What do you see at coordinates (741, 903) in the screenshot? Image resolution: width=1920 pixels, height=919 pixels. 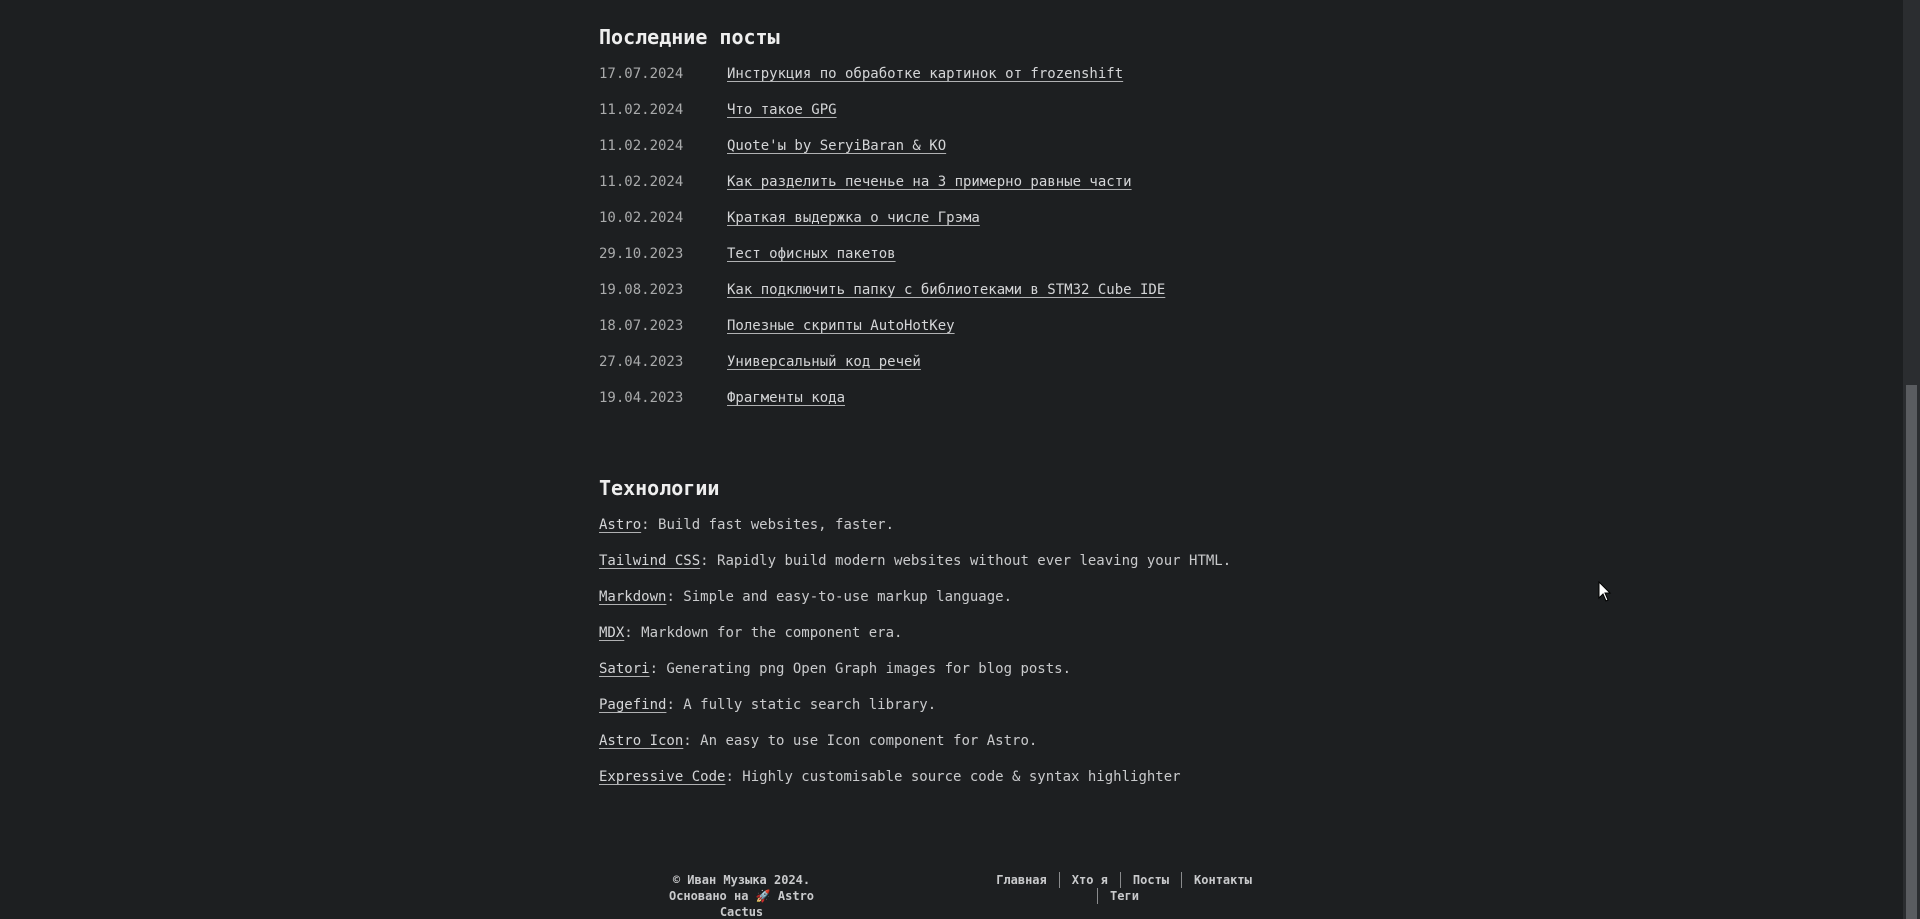 I see `built-with: Основано на 🚀 Astro Cactus` at bounding box center [741, 903].